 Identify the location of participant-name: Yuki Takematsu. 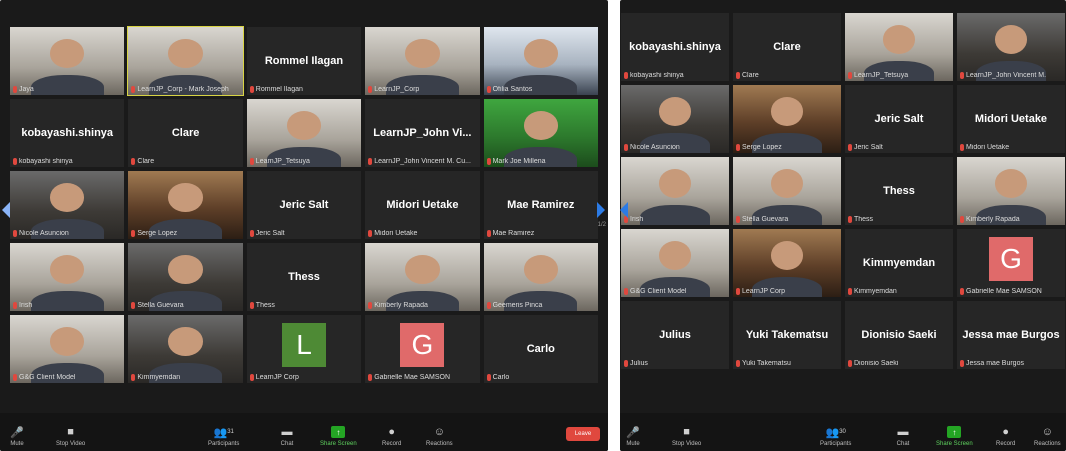
(766, 363).